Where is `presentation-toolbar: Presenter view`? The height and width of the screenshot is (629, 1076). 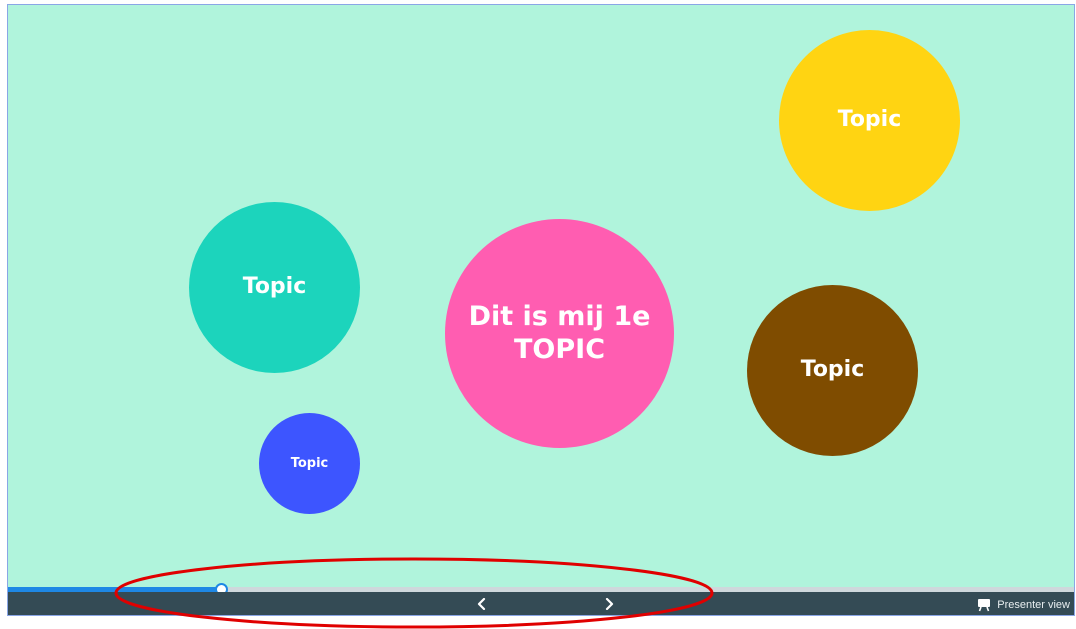 presentation-toolbar: Presenter view is located at coordinates (541, 603).